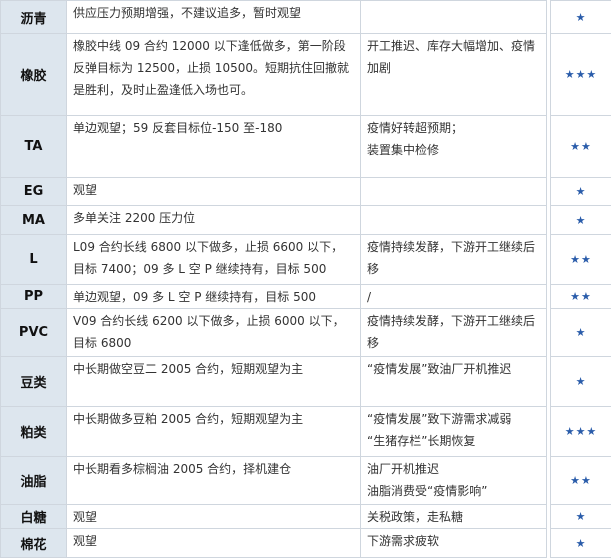 This screenshot has width=611, height=558. I want to click on reason-line: /, so click(453, 297).